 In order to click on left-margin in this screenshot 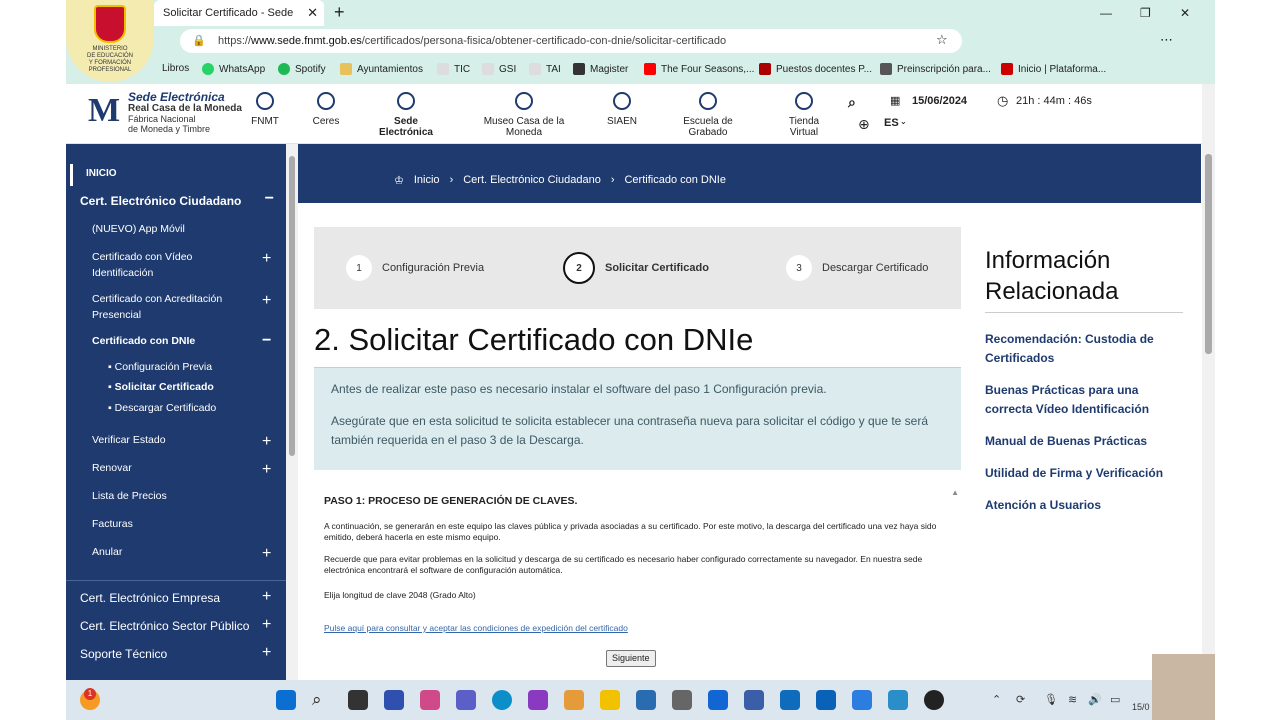, I will do `click(33, 360)`.